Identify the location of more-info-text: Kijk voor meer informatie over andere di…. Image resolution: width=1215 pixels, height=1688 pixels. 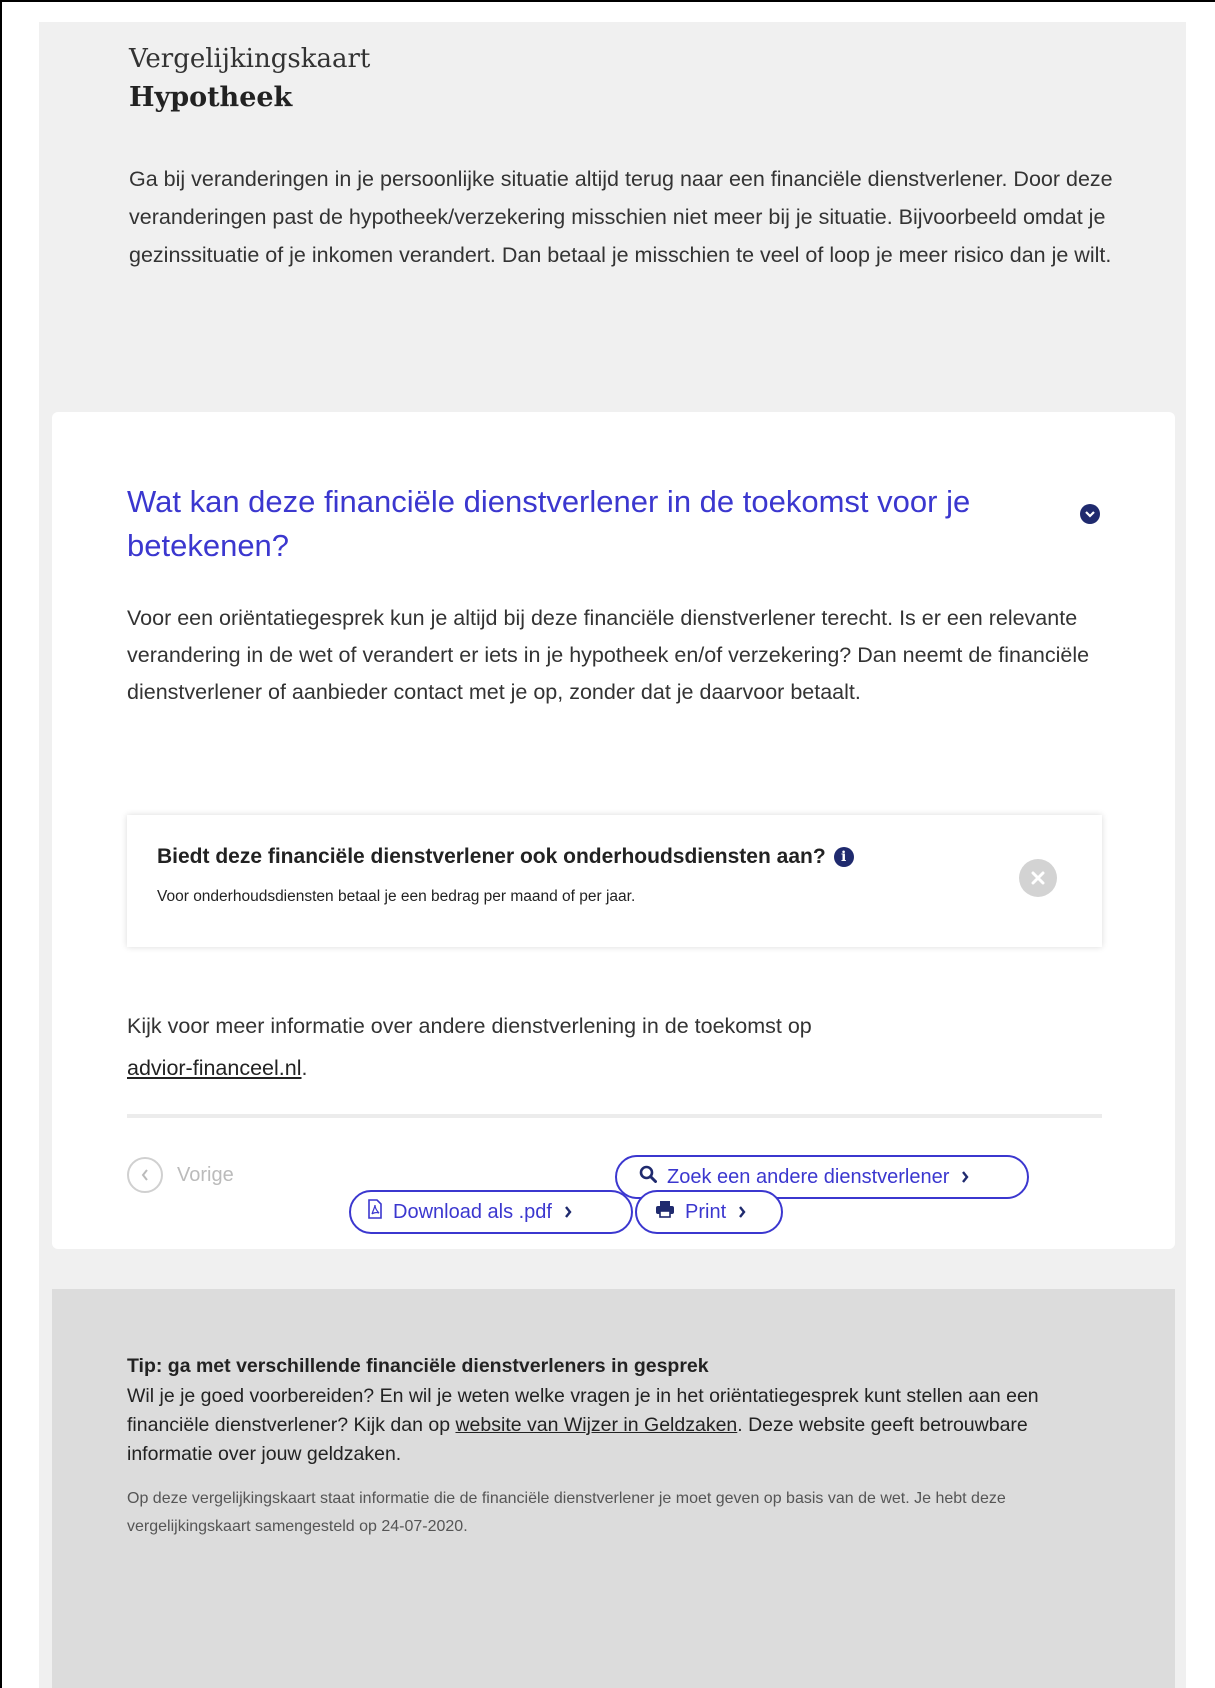
(607, 1047).